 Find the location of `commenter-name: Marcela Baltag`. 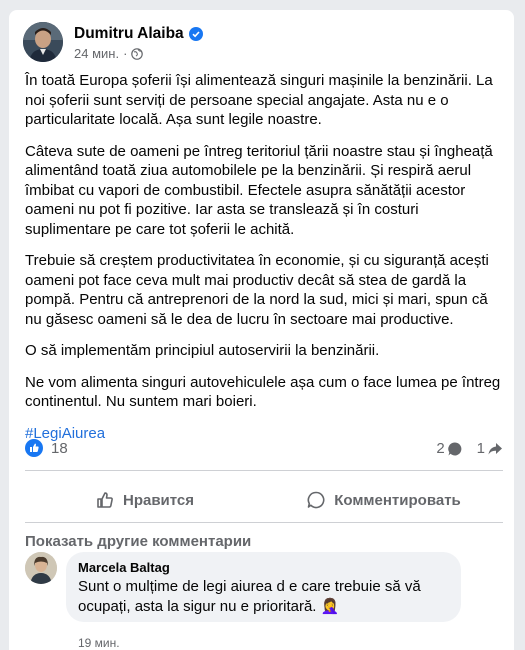

commenter-name: Marcela Baltag is located at coordinates (263, 568).